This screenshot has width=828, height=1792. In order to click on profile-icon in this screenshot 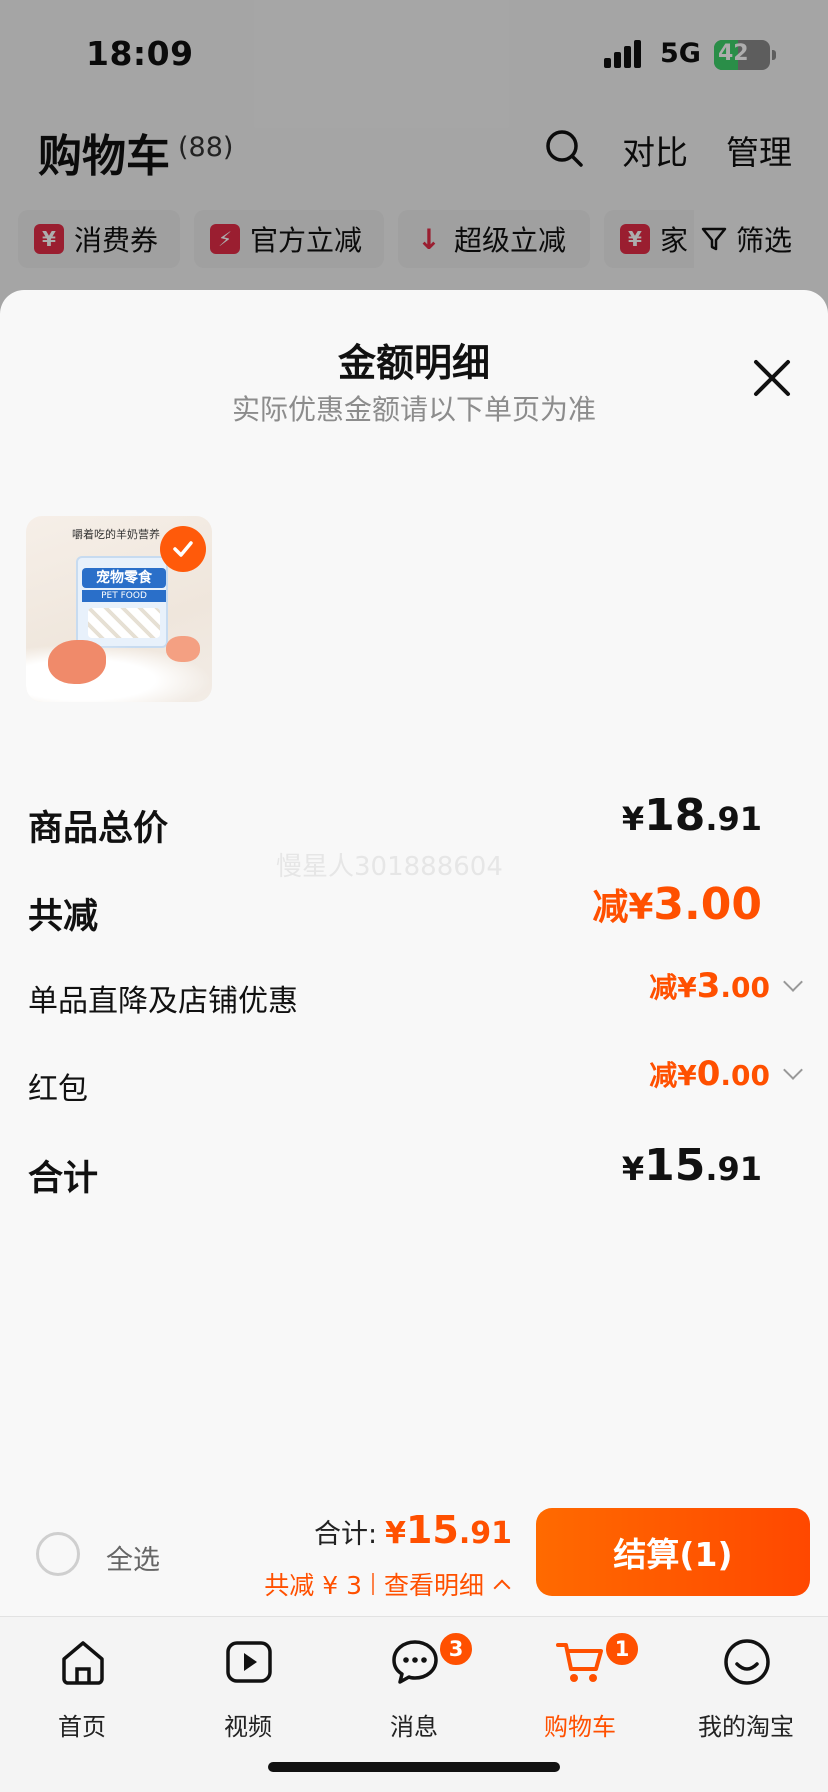, I will do `click(747, 1662)`.